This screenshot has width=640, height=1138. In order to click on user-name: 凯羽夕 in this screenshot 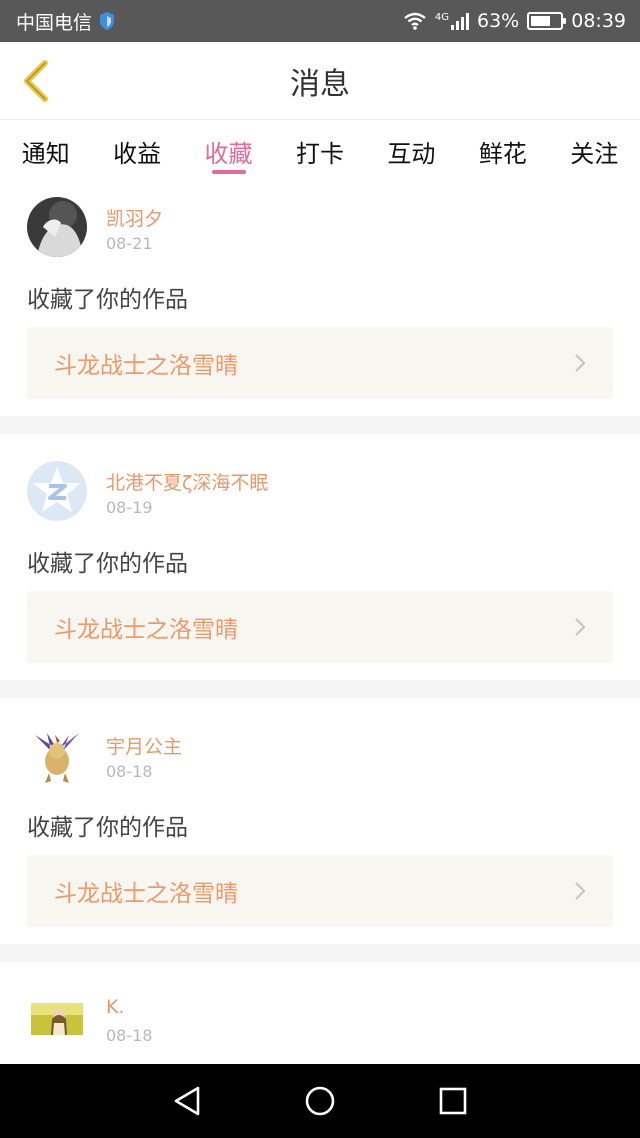, I will do `click(134, 217)`.